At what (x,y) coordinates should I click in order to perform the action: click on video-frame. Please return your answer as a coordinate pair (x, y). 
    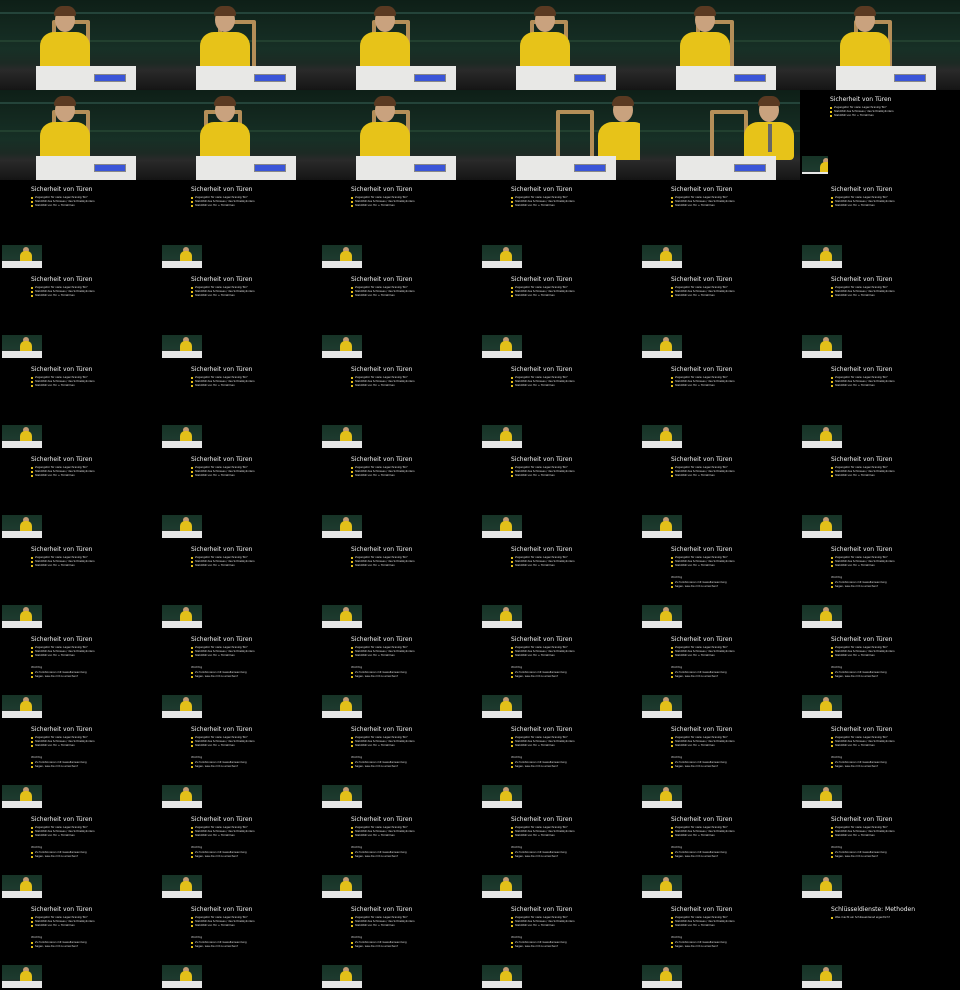
    Looking at the image, I should click on (400, 135).